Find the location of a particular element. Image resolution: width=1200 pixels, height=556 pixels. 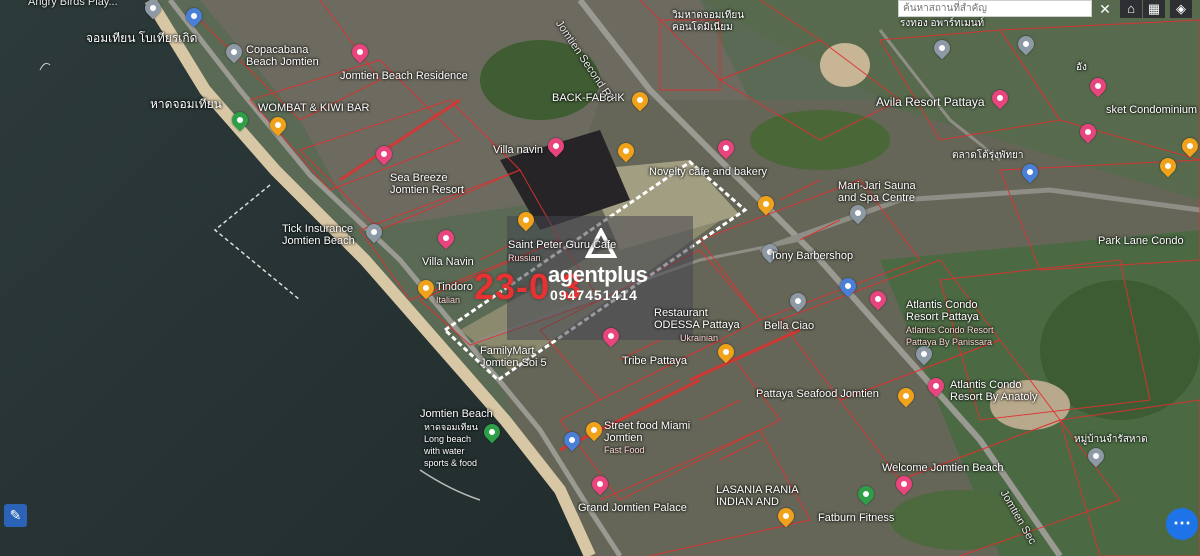

place-label: Copacabana Beach Jomtien is located at coordinates (282, 56).